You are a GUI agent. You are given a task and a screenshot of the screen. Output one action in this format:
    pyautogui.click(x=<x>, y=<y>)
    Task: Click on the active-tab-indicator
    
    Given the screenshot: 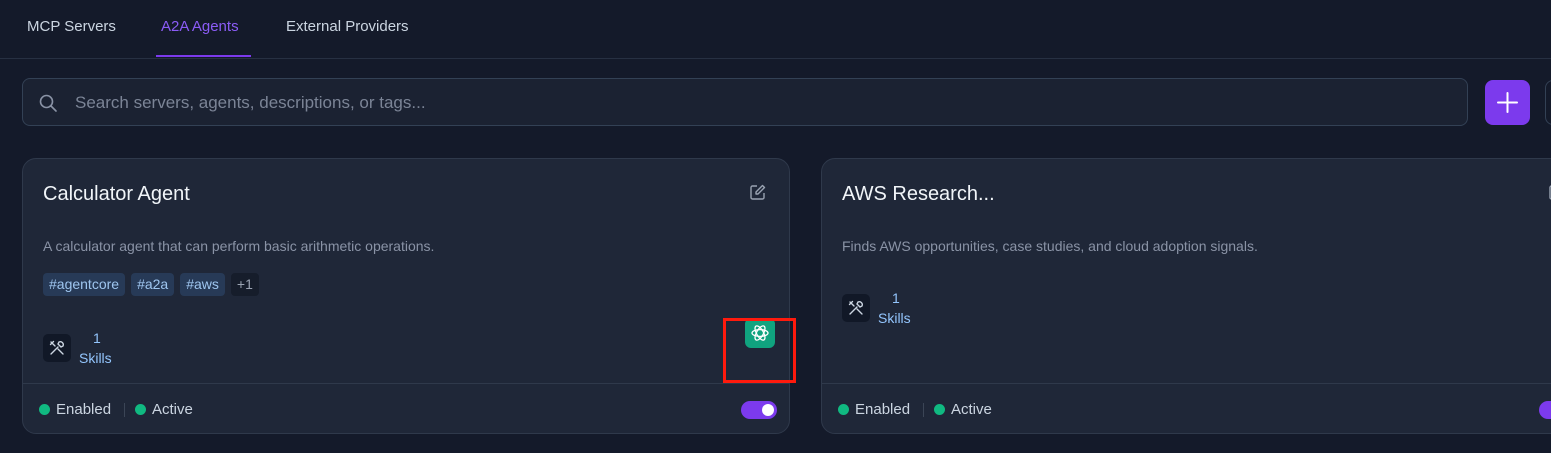 What is the action you would take?
    pyautogui.click(x=203, y=56)
    